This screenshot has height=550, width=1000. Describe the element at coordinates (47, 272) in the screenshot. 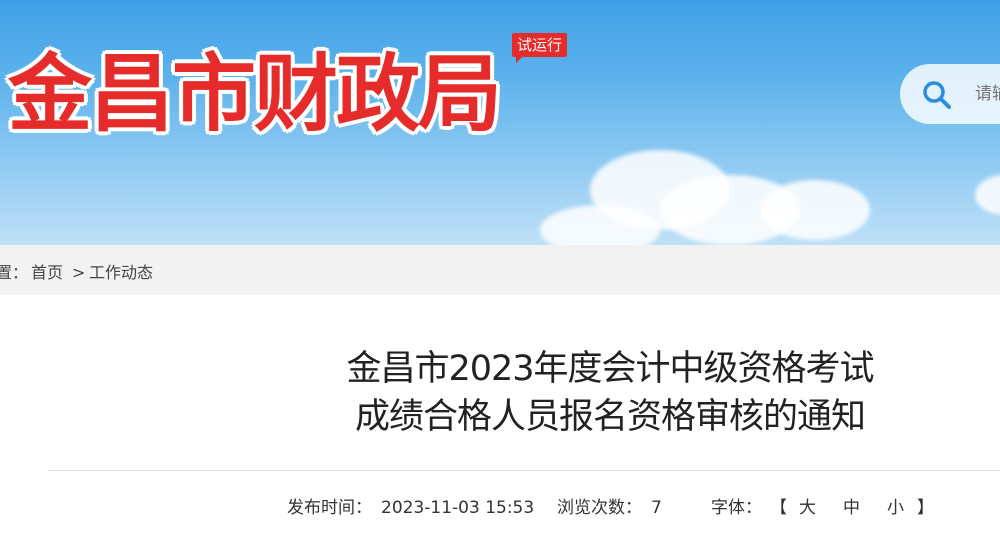

I see `breadcrumb-home-link: 首页` at that location.